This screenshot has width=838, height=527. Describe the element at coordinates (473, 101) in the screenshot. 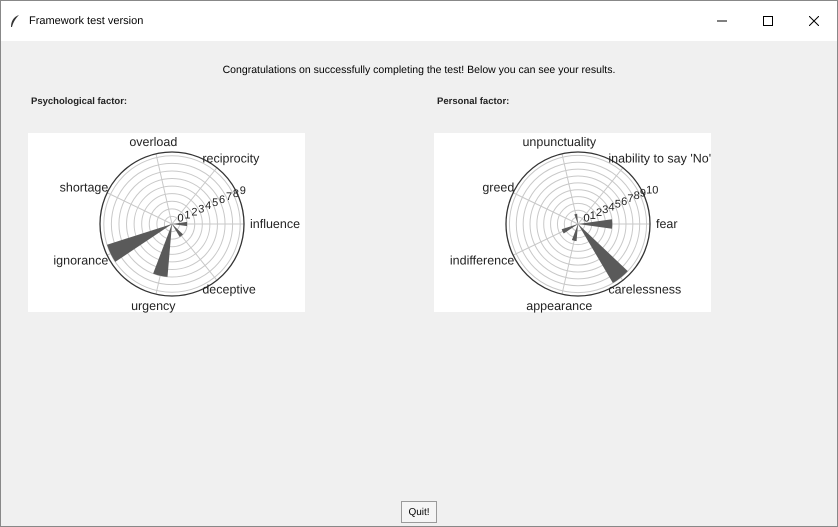

I see `panel-label: Personal factor:` at that location.